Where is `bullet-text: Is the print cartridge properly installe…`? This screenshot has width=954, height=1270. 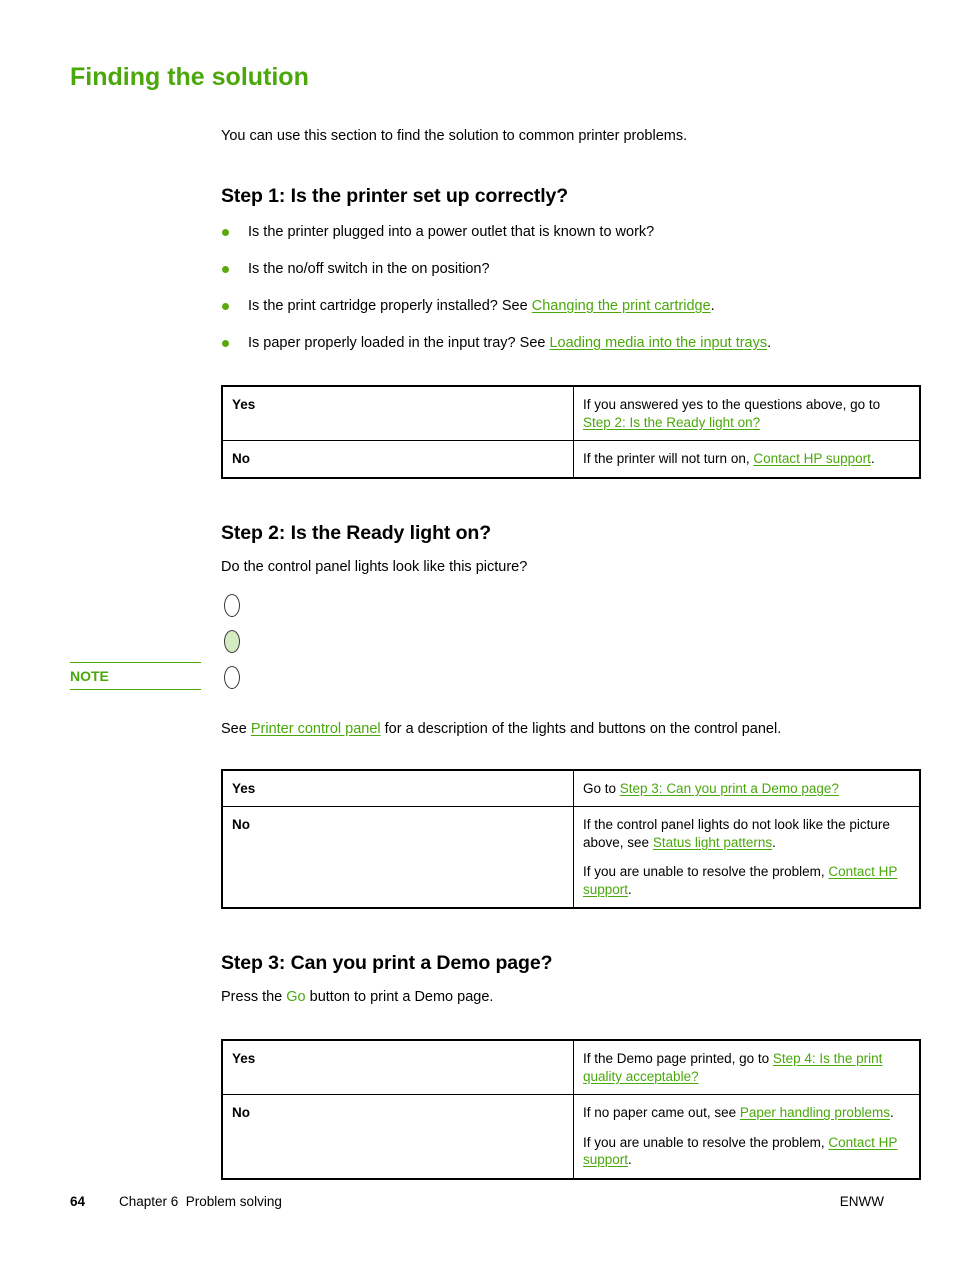 bullet-text: Is the print cartridge properly installe… is located at coordinates (390, 306).